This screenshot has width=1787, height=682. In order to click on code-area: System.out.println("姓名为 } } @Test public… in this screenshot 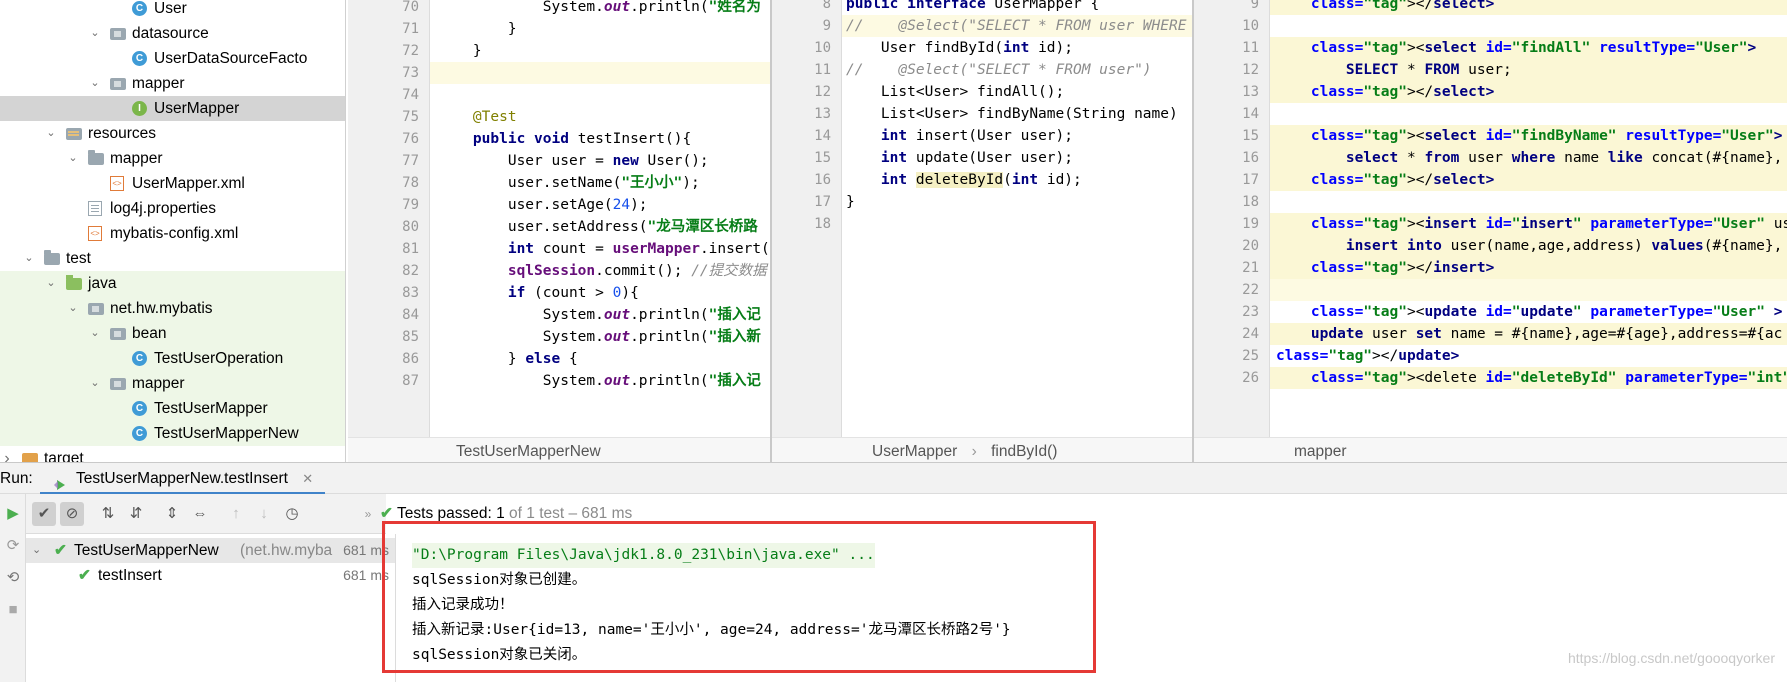, I will do `click(600, 218)`.